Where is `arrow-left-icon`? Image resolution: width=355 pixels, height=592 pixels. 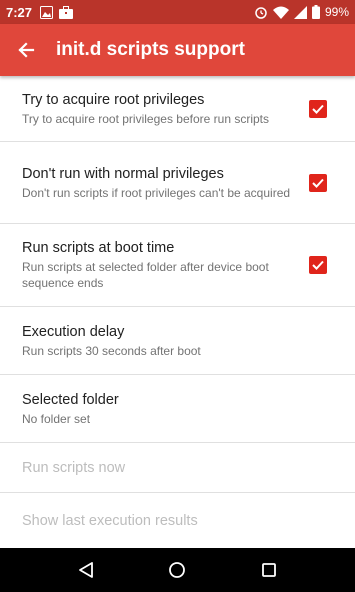
arrow-left-icon is located at coordinates (26, 50).